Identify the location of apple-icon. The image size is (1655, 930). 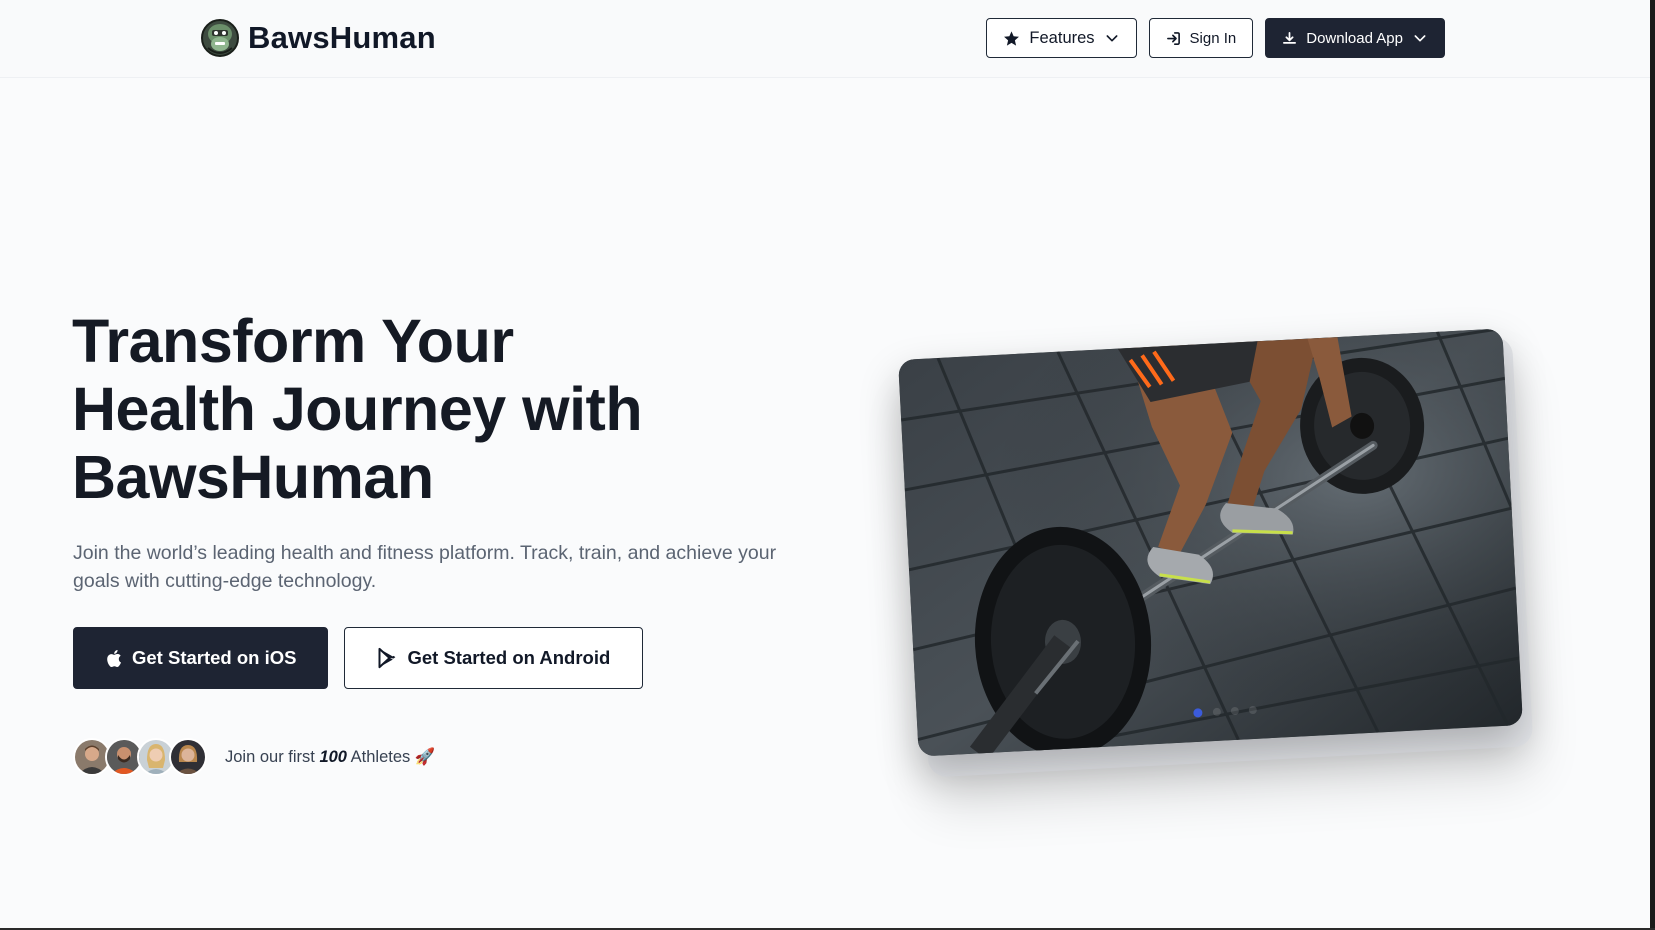
(113, 658).